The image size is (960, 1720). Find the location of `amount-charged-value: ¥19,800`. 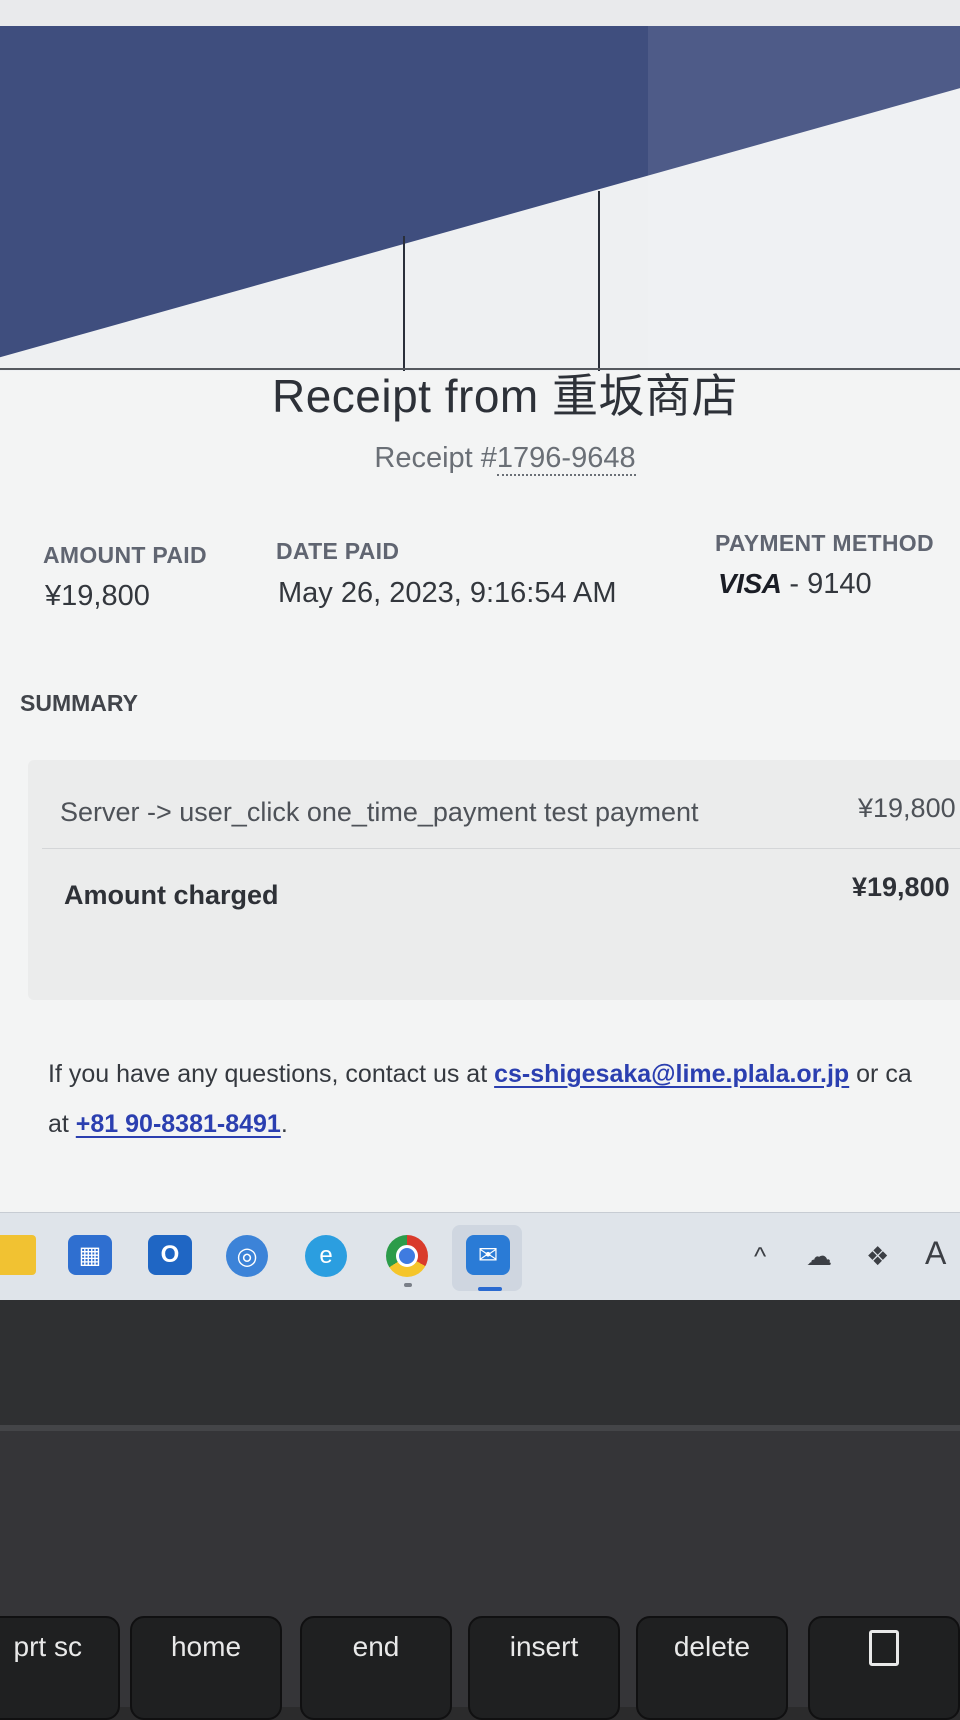

amount-charged-value: ¥19,800 is located at coordinates (901, 887).